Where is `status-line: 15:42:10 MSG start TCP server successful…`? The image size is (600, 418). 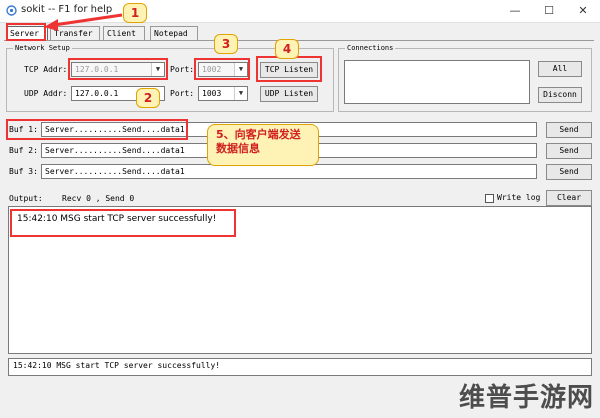 status-line: 15:42:10 MSG start TCP server successful… is located at coordinates (117, 365).